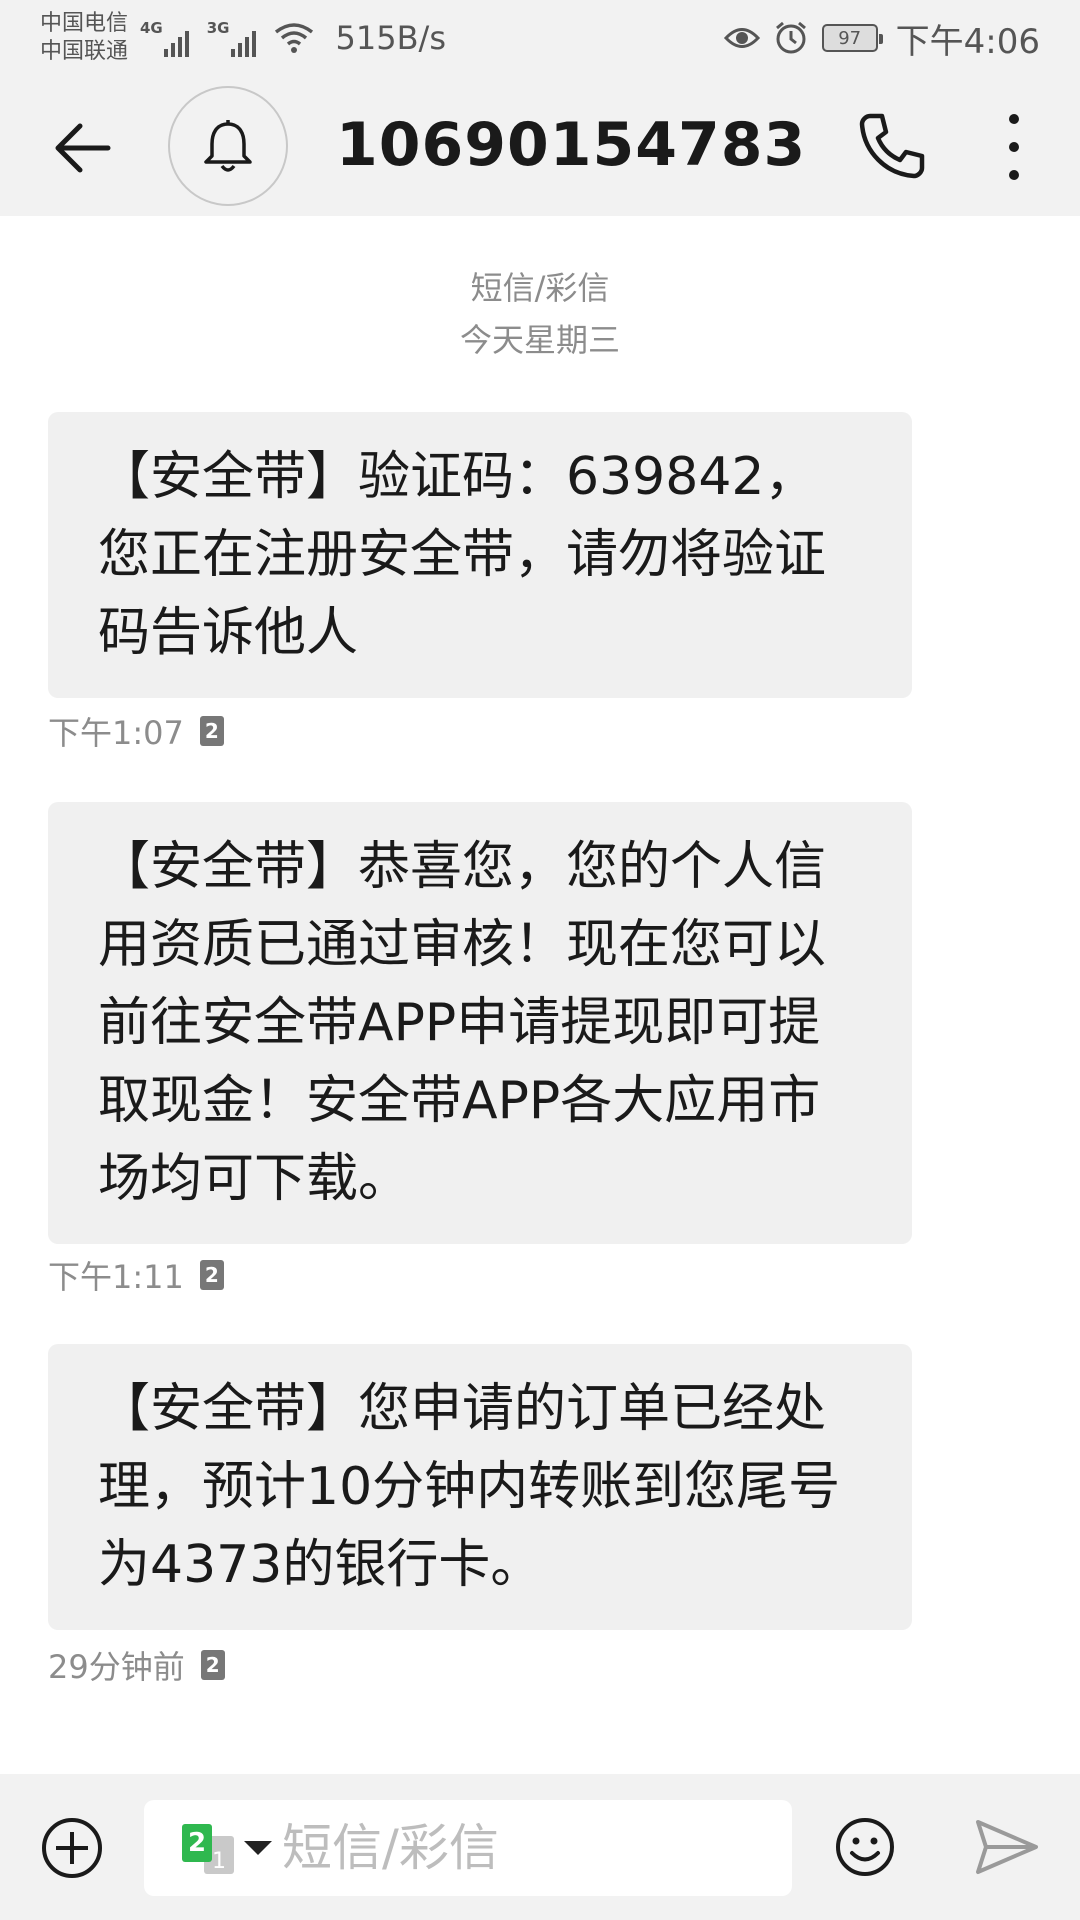  I want to click on alarm-icon, so click(790, 37).